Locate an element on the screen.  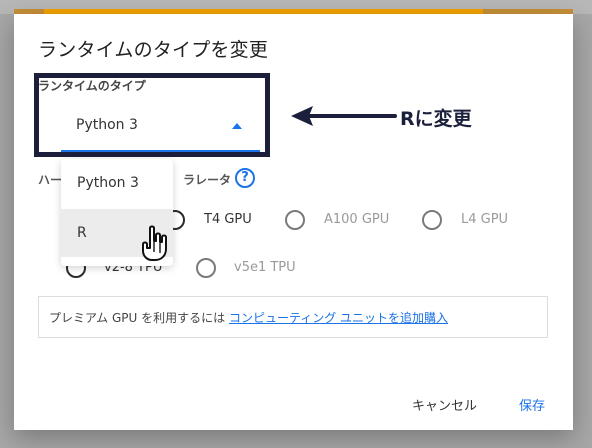
option-v5e1-tpu: v5e1 TPU is located at coordinates (265, 267).